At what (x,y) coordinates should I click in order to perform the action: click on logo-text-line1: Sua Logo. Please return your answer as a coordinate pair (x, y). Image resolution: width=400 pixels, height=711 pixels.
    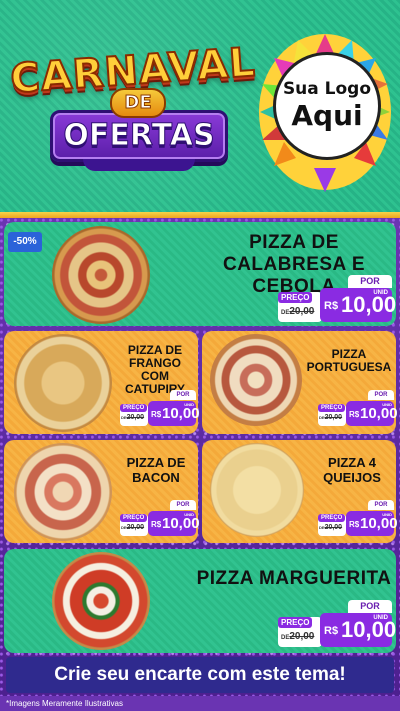
    Looking at the image, I should click on (327, 89).